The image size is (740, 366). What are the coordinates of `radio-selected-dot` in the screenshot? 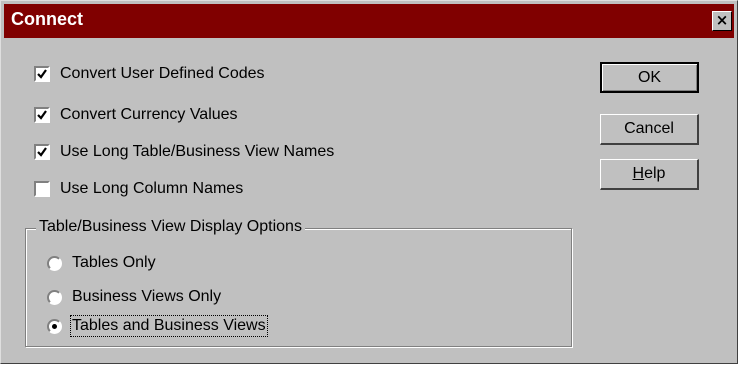 It's located at (54, 326).